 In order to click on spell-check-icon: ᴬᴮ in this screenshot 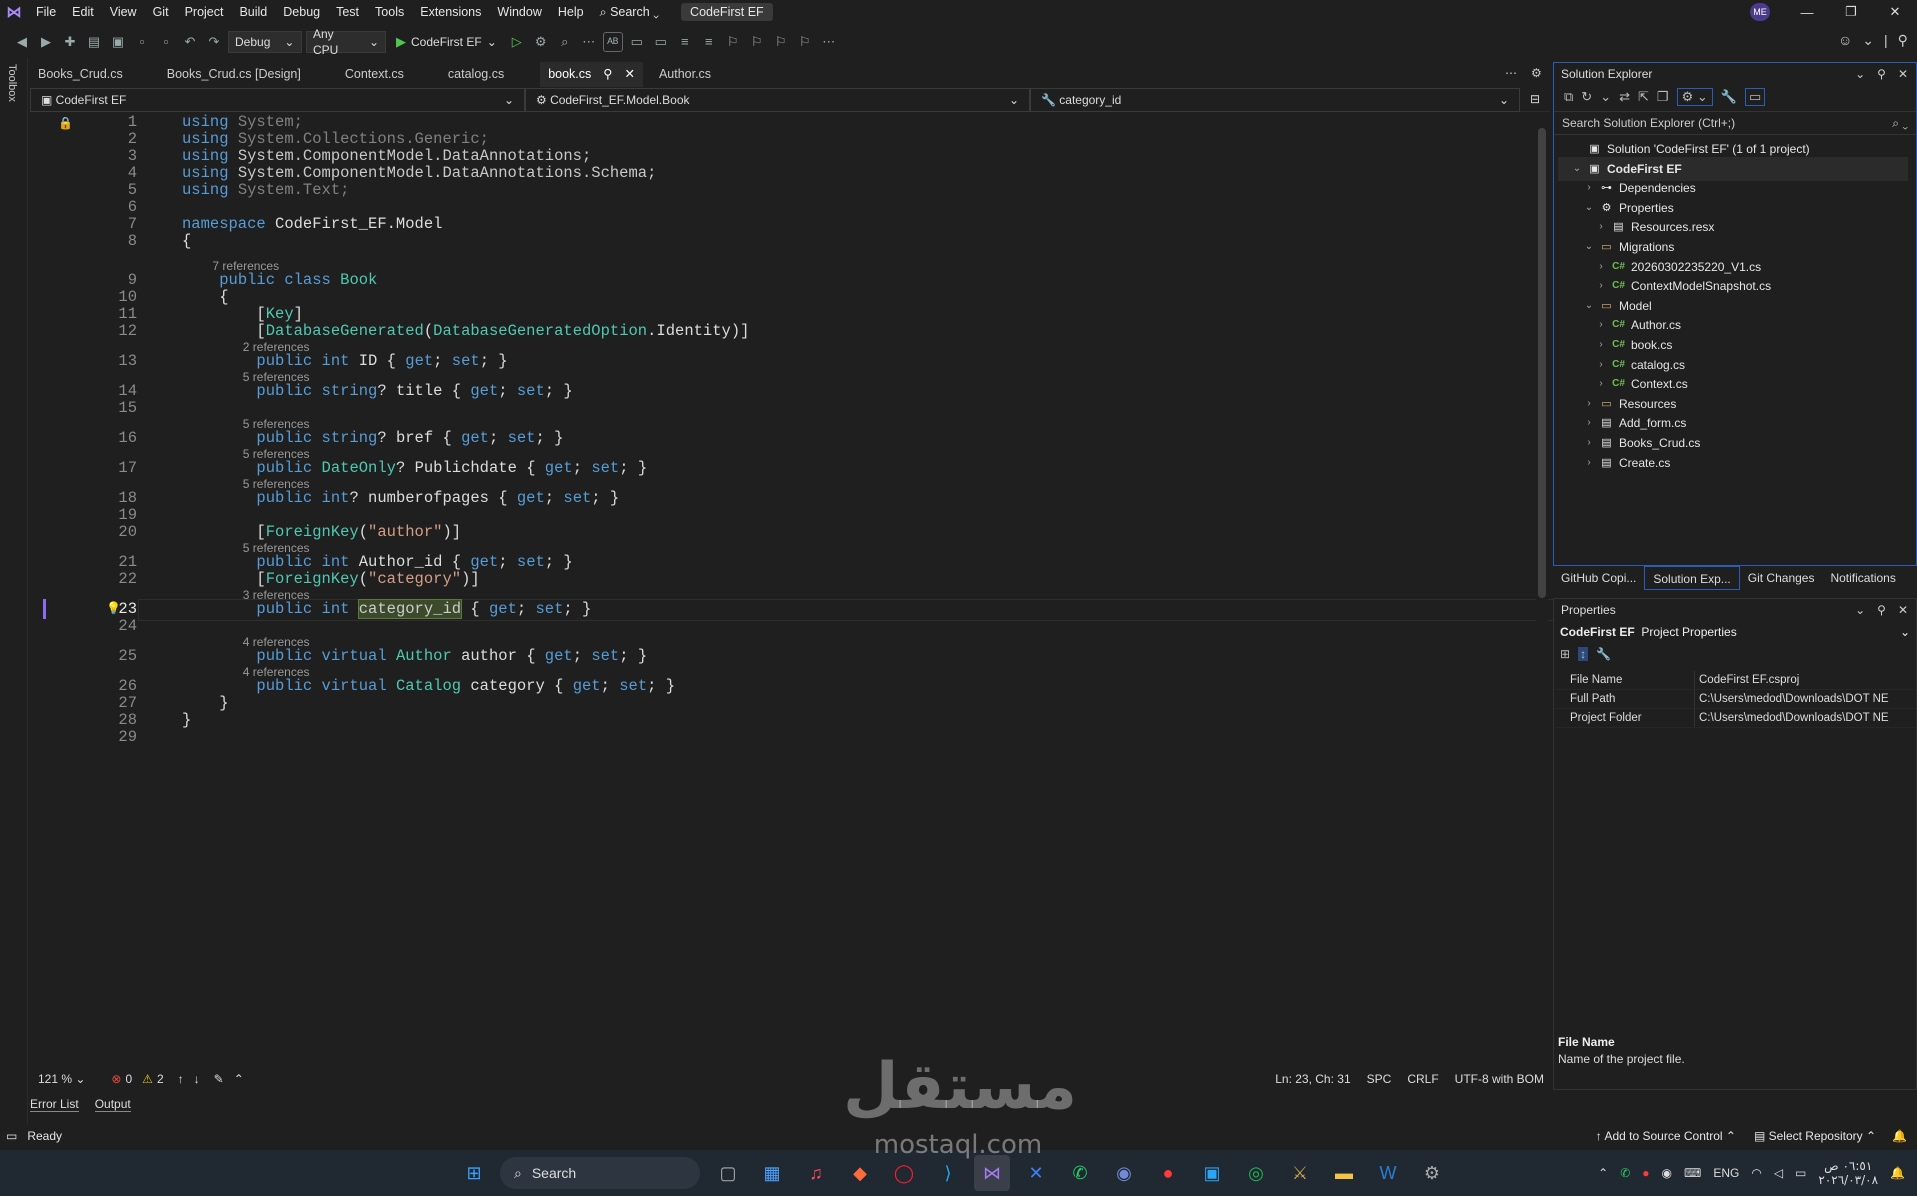, I will do `click(612, 42)`.